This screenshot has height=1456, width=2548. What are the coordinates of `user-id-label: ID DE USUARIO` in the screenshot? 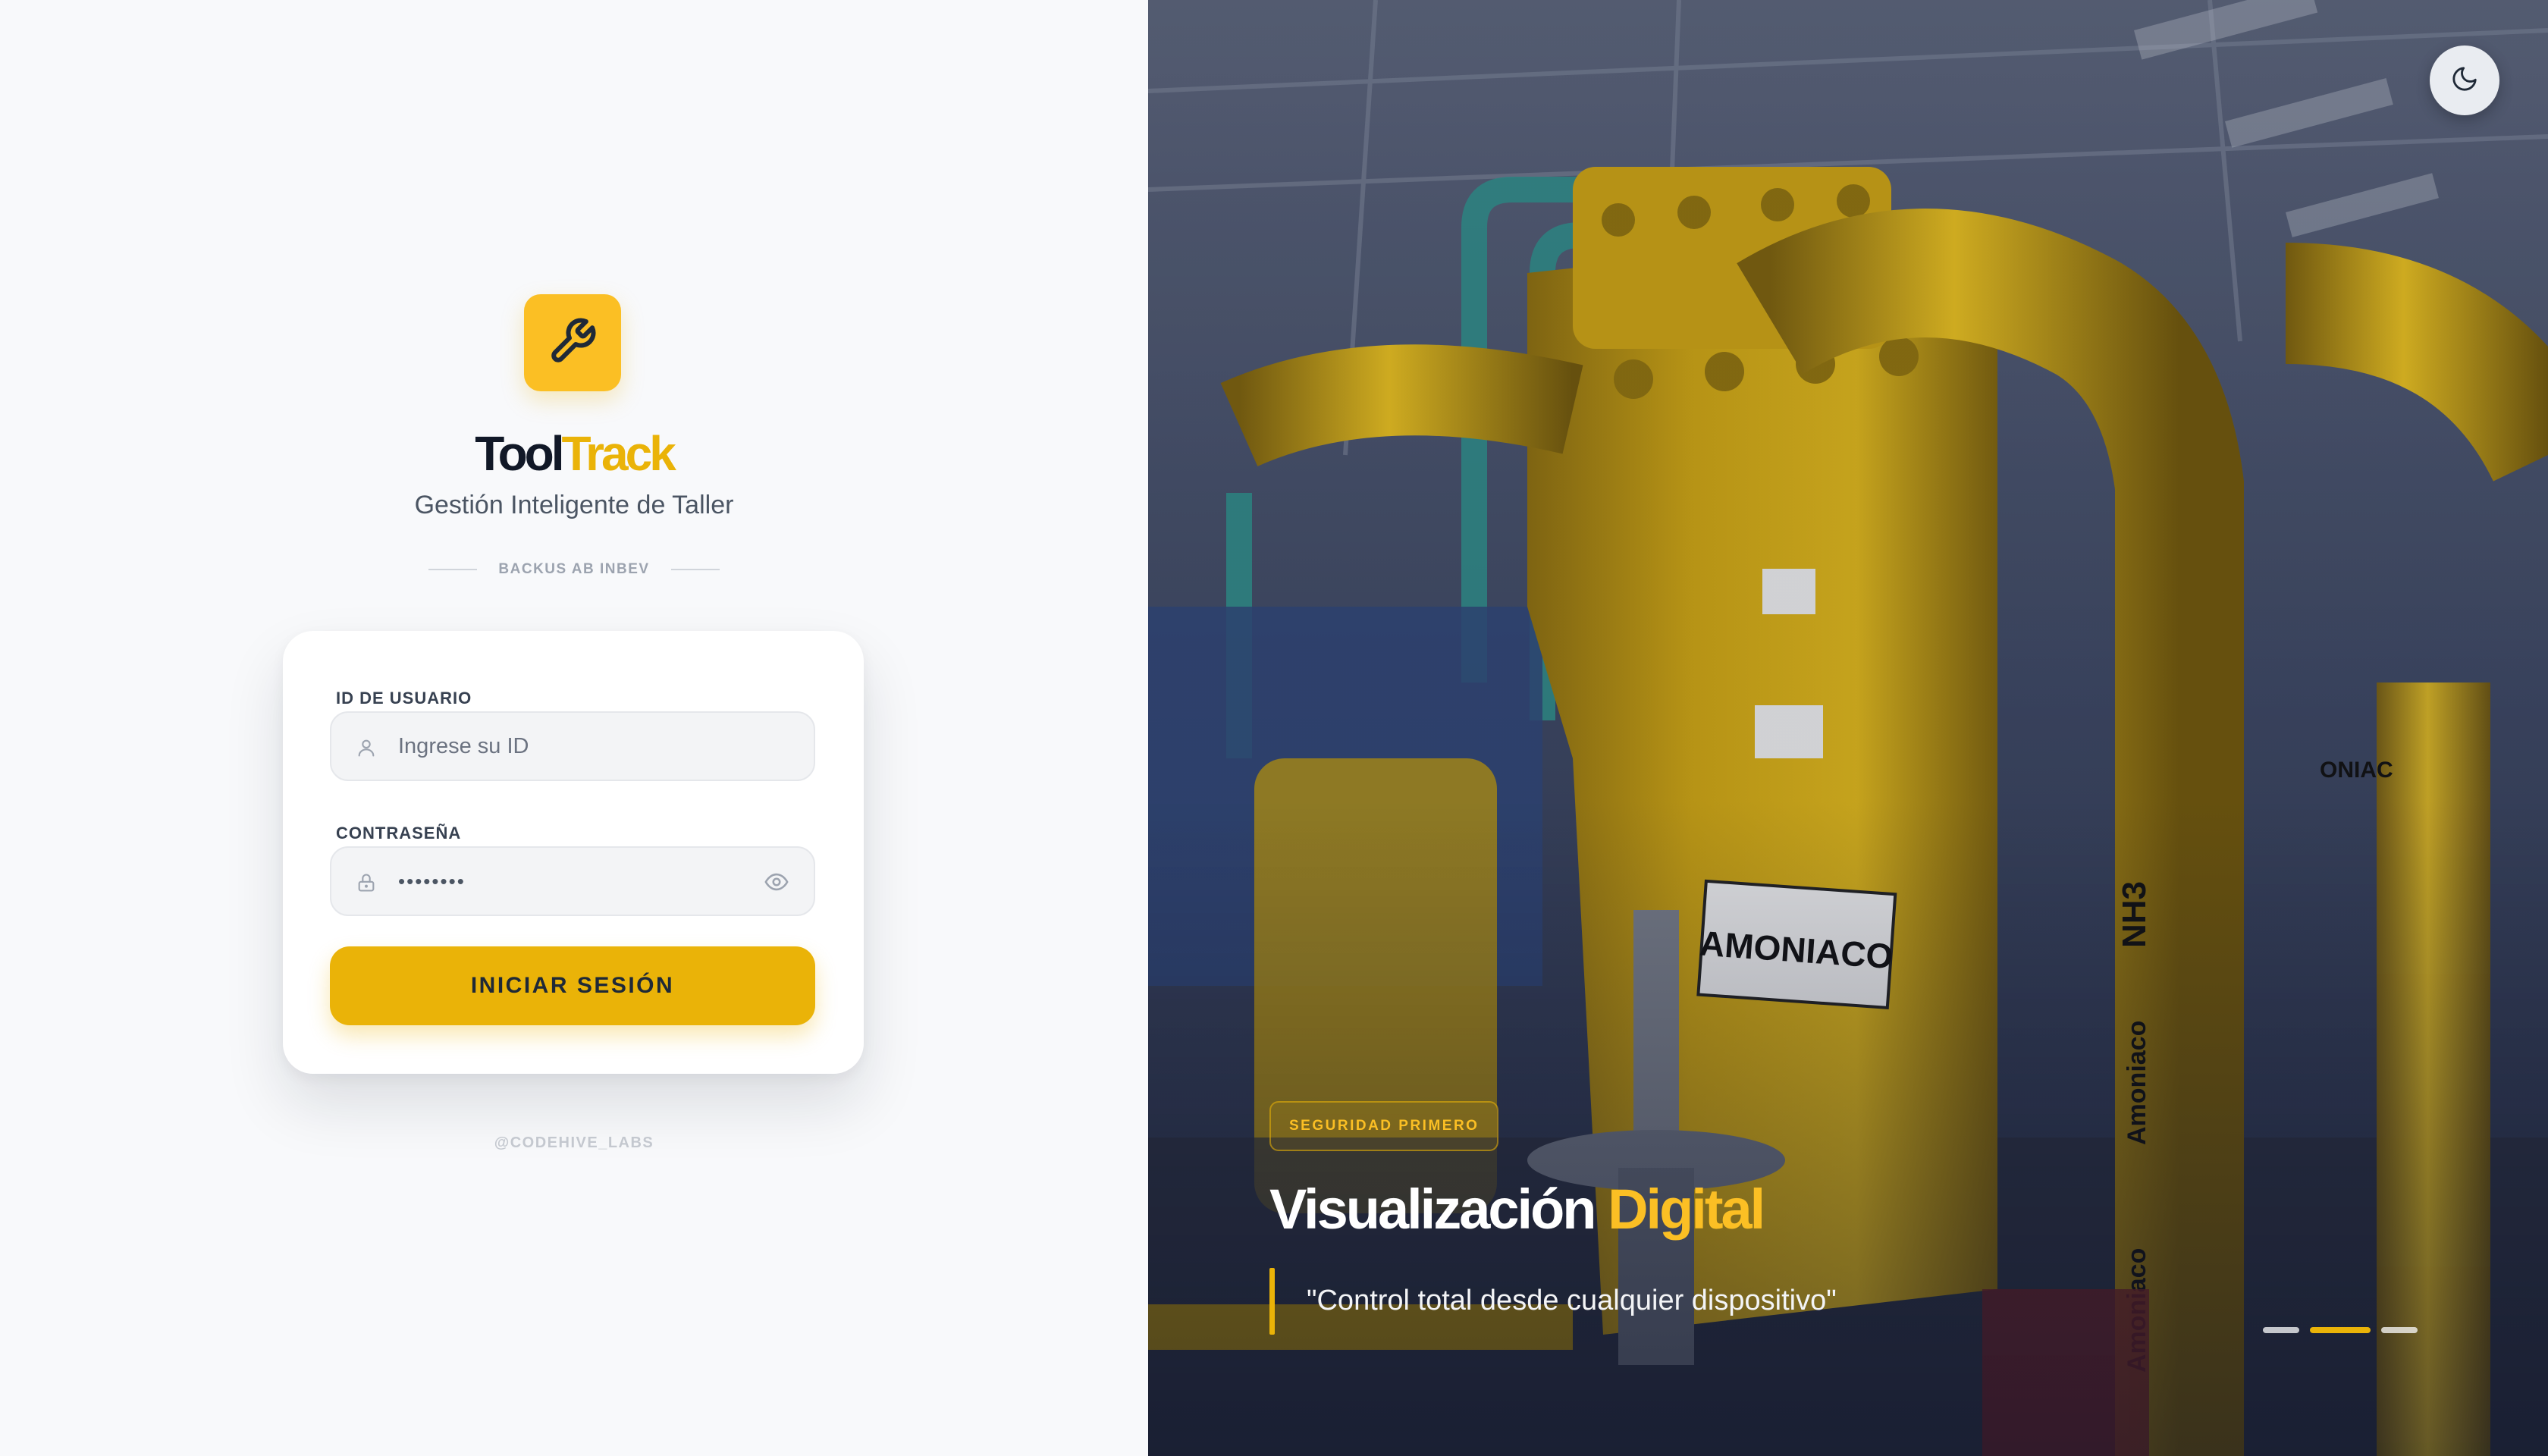 It's located at (404, 698).